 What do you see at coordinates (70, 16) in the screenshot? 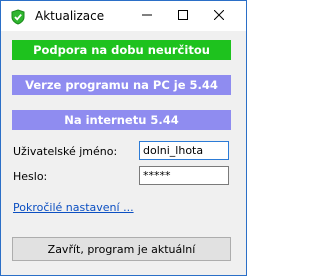
I see `window-title: Aktualizace` at bounding box center [70, 16].